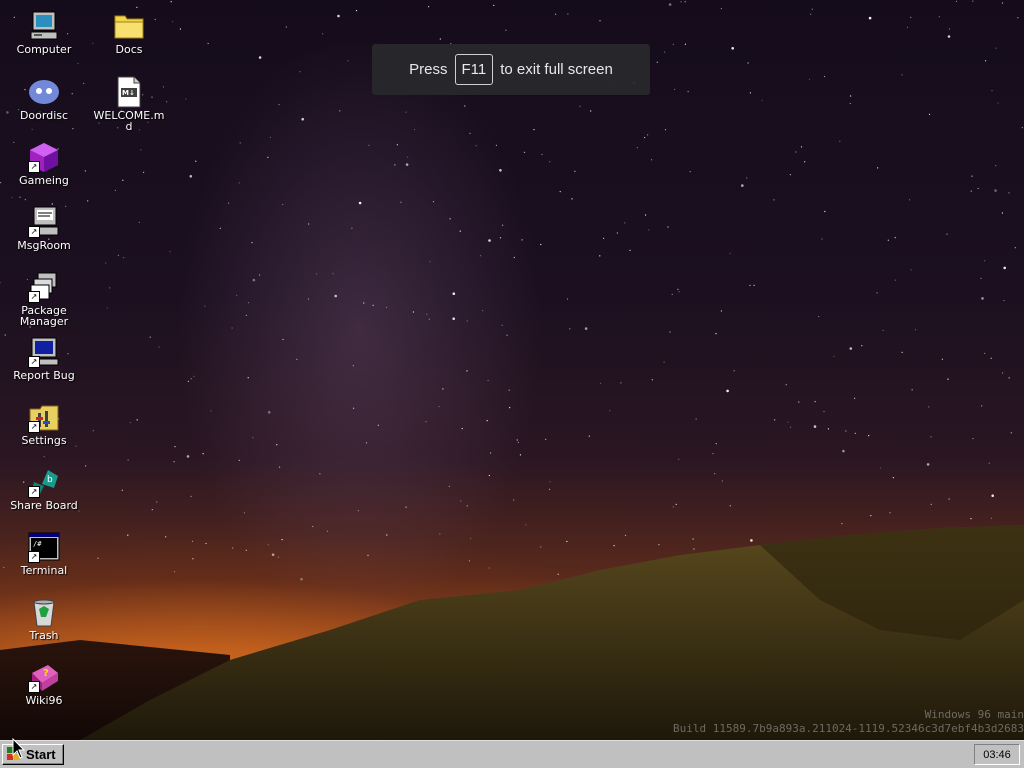 Image resolution: width=1024 pixels, height=768 pixels. Describe the element at coordinates (44, 49) in the screenshot. I see `desktop-icon-label: Computer` at that location.